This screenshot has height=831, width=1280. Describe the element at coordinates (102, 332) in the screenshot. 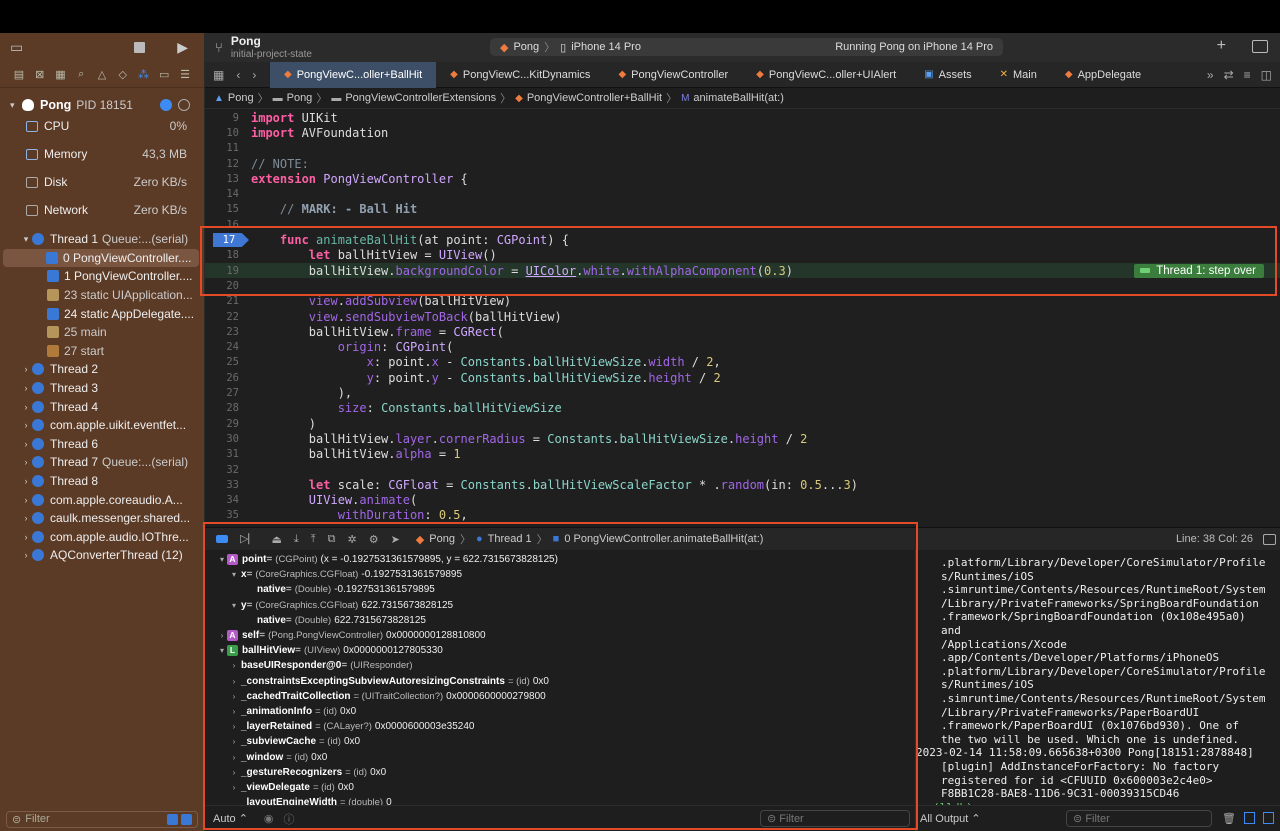

I see `stack-frame: 25 main` at that location.